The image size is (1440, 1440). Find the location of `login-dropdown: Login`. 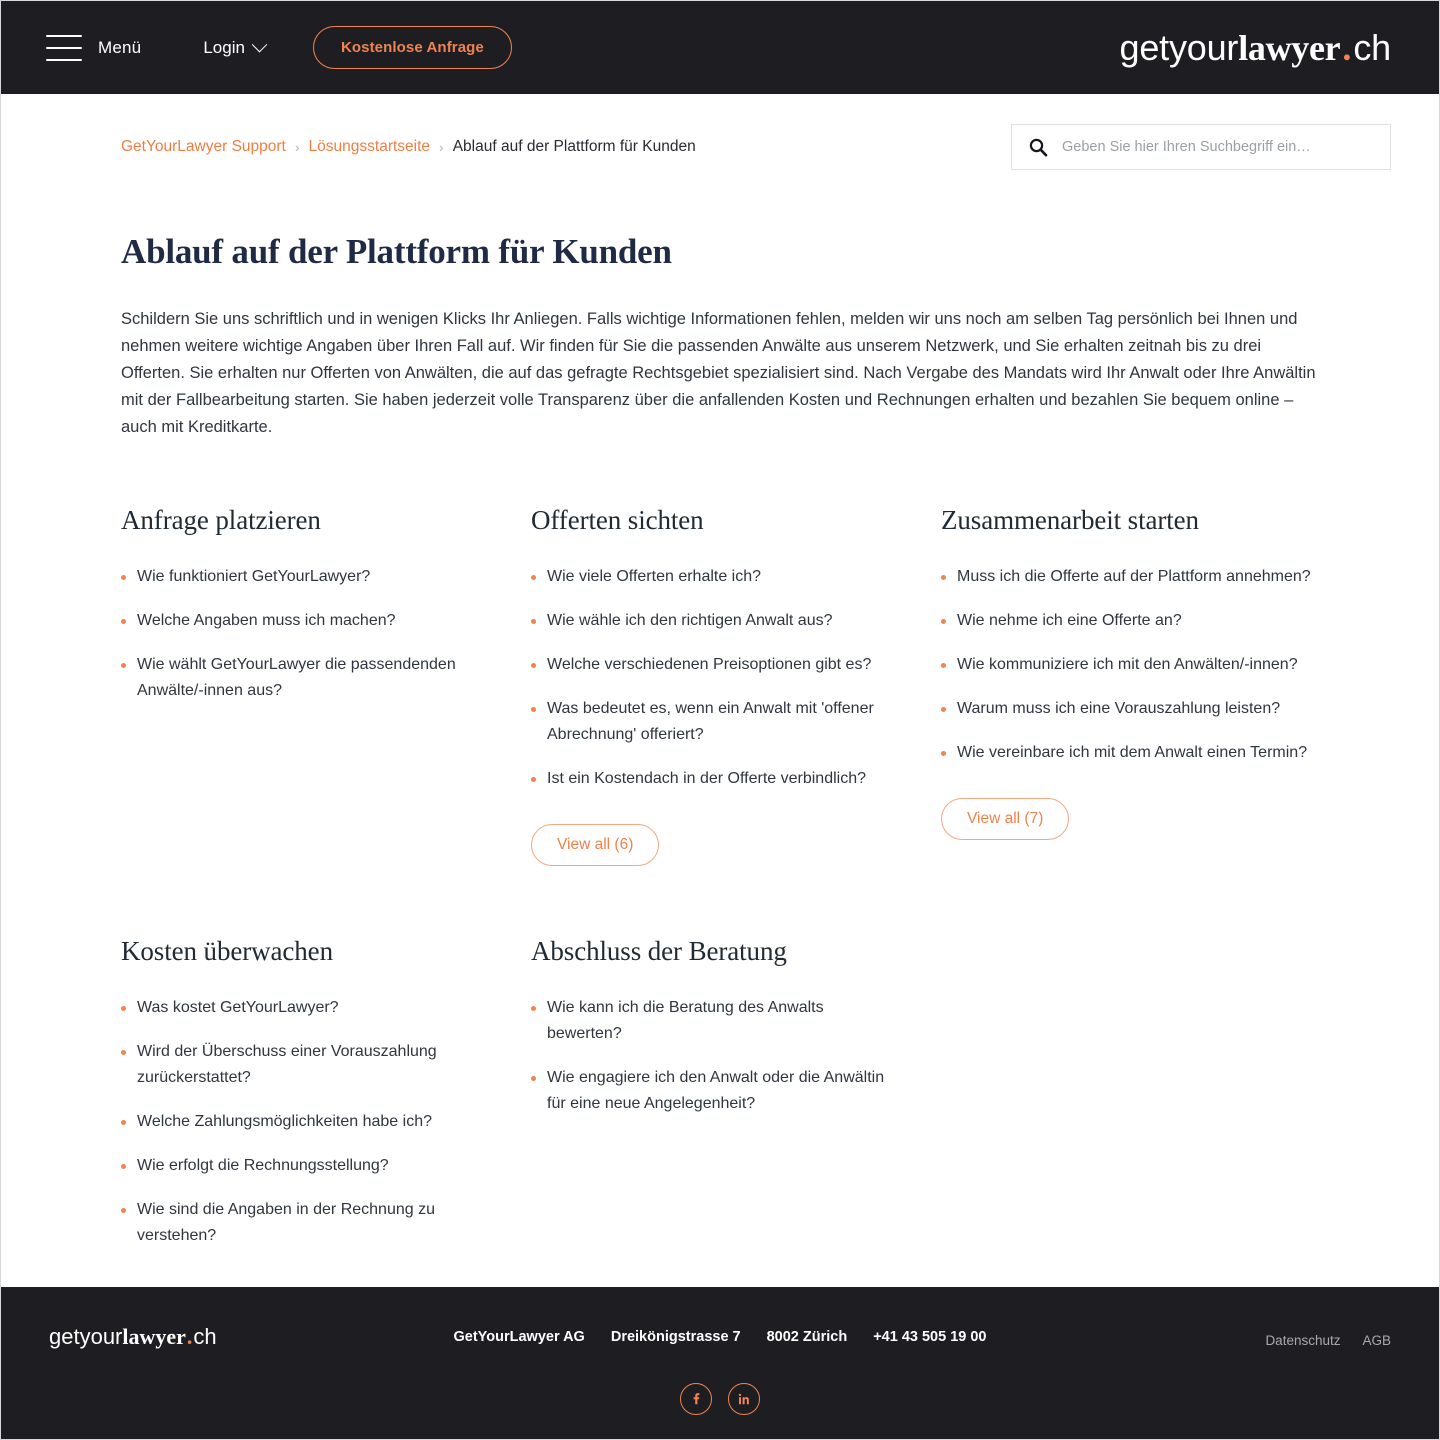

login-dropdown: Login is located at coordinates (235, 47).